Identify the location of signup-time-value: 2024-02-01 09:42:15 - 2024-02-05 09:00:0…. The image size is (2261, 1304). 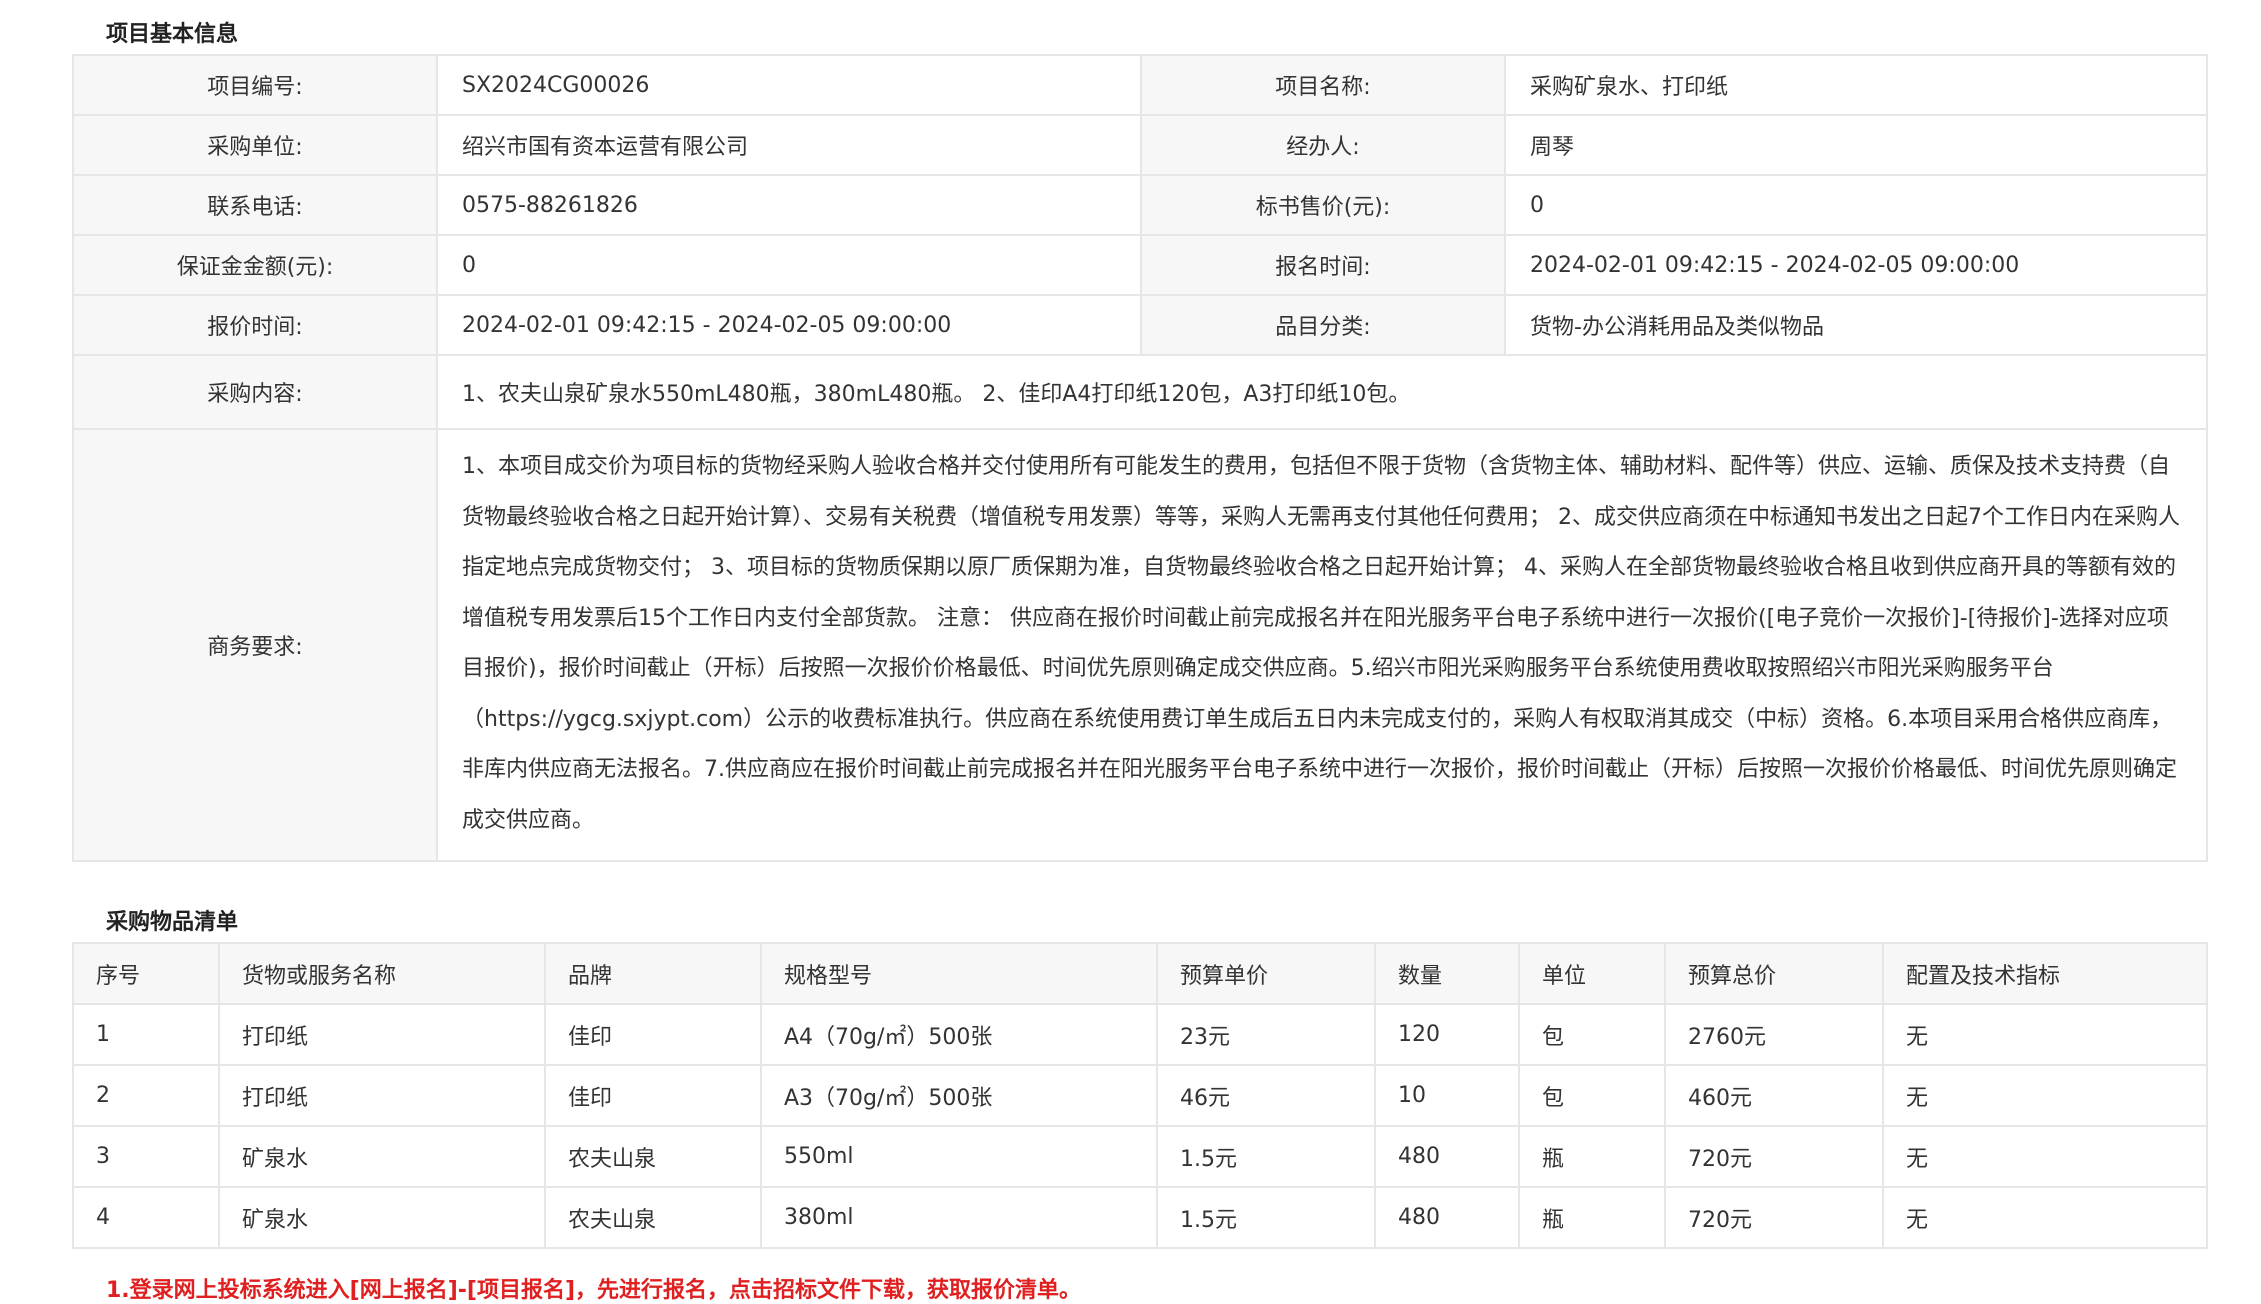
(1856, 265).